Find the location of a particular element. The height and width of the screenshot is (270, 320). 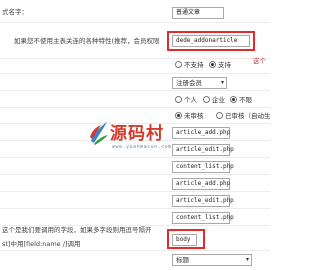

template-list-input: content_list.php is located at coordinates (203, 167).